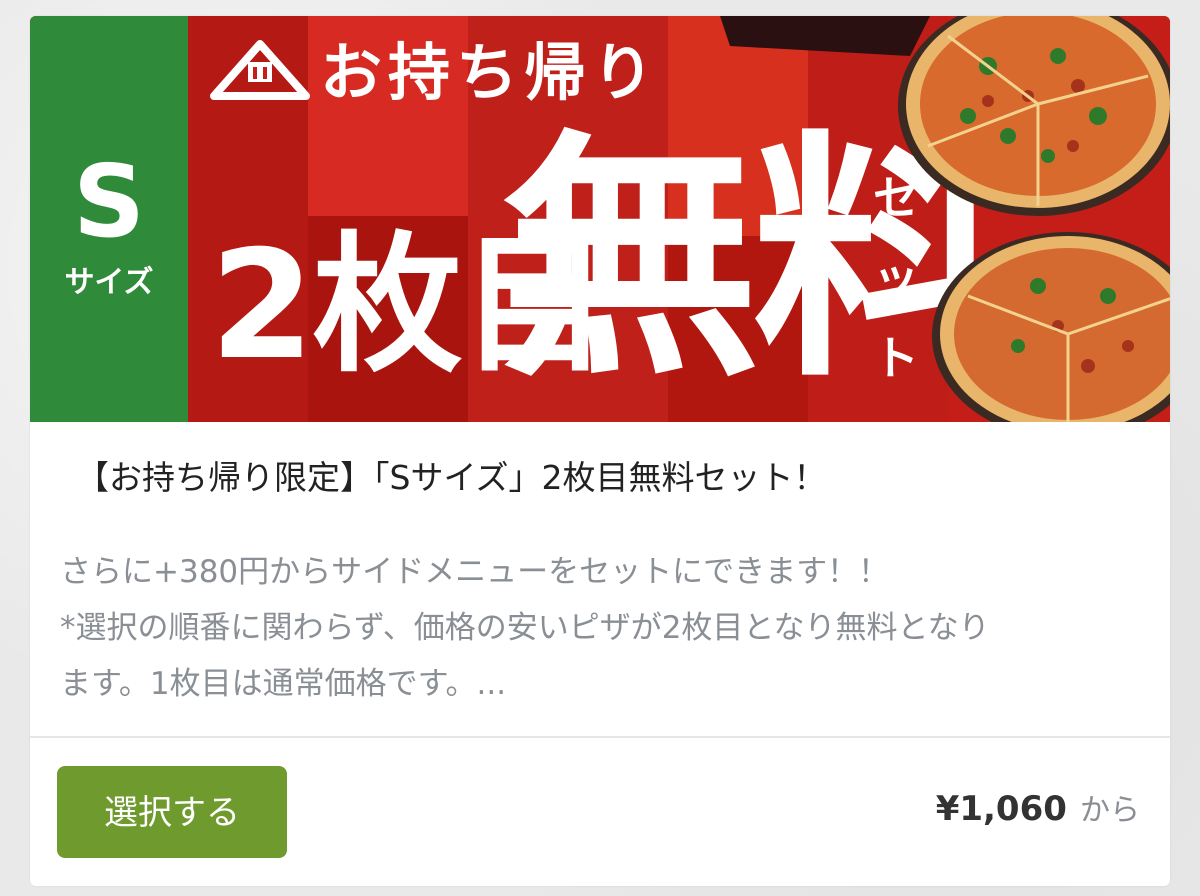 The width and height of the screenshot is (1200, 896). What do you see at coordinates (600, 737) in the screenshot?
I see `divider` at bounding box center [600, 737].